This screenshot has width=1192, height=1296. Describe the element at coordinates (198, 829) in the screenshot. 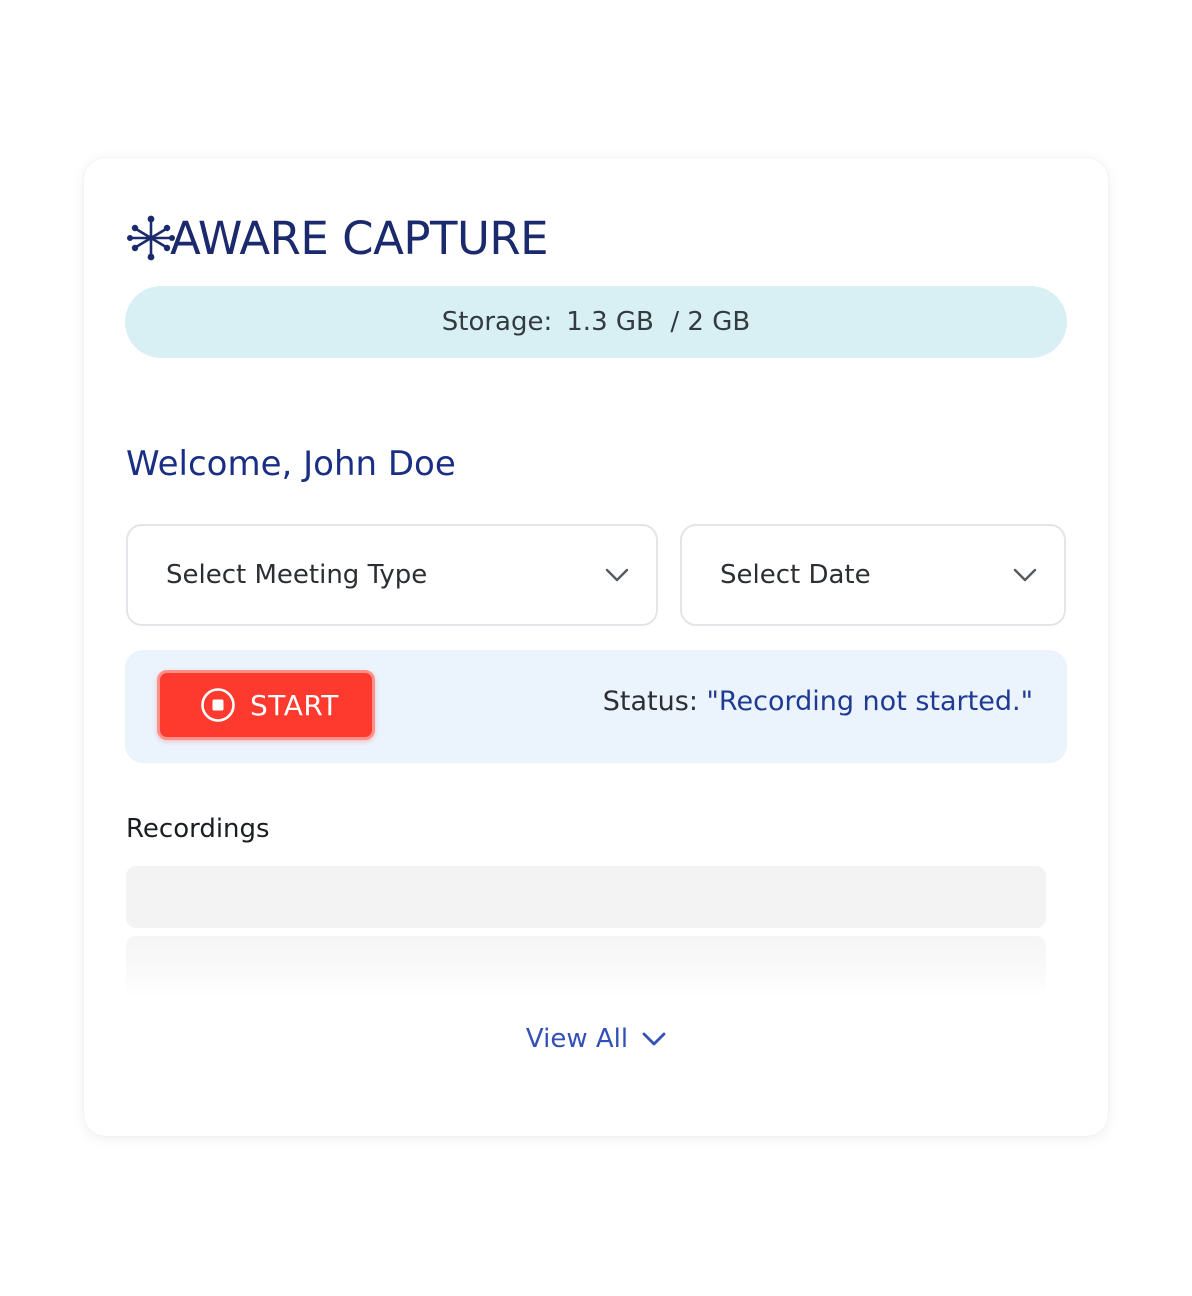

I see `recordings-heading: Recordings` at that location.